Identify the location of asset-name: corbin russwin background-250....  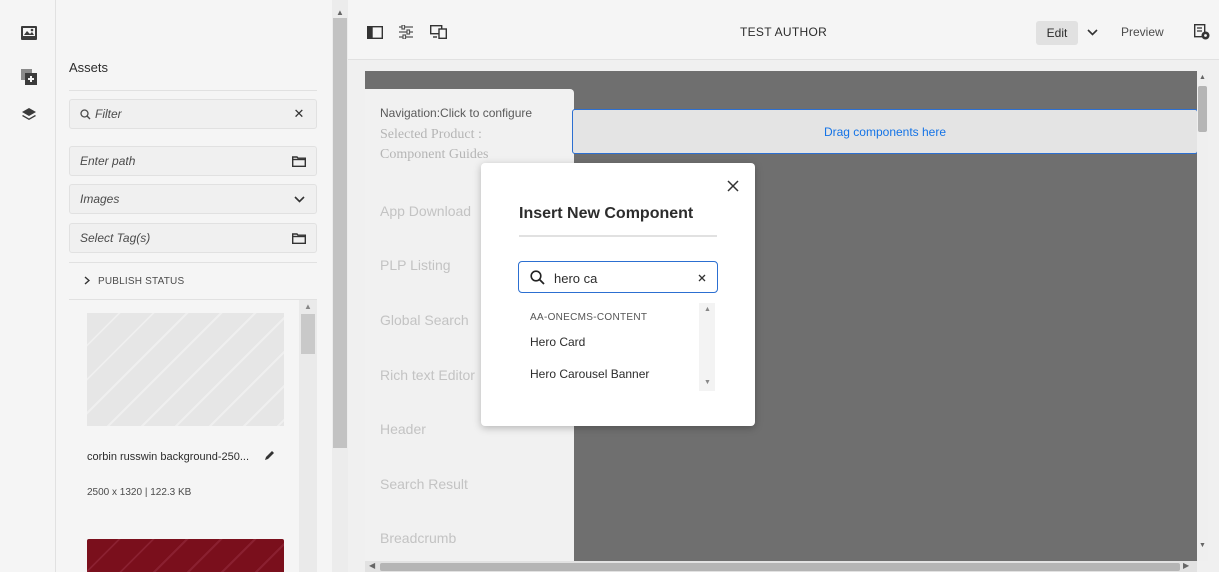
(168, 457).